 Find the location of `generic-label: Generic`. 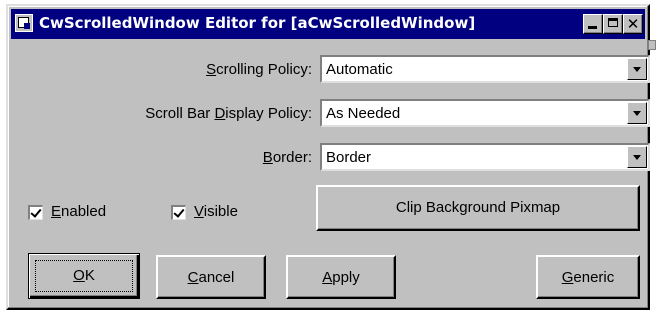

generic-label: Generic is located at coordinates (588, 277).